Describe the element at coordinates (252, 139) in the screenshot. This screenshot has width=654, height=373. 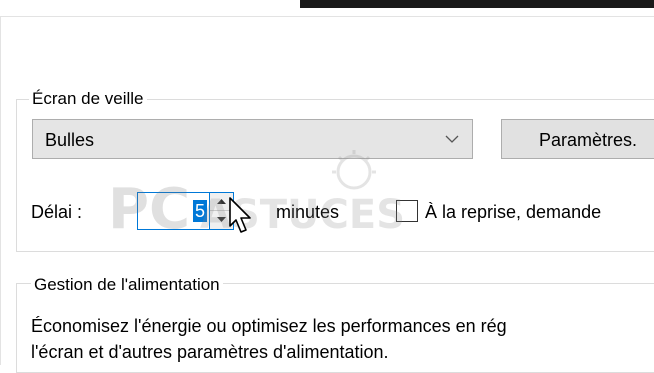
I see `screensaver-select: Bulles` at that location.